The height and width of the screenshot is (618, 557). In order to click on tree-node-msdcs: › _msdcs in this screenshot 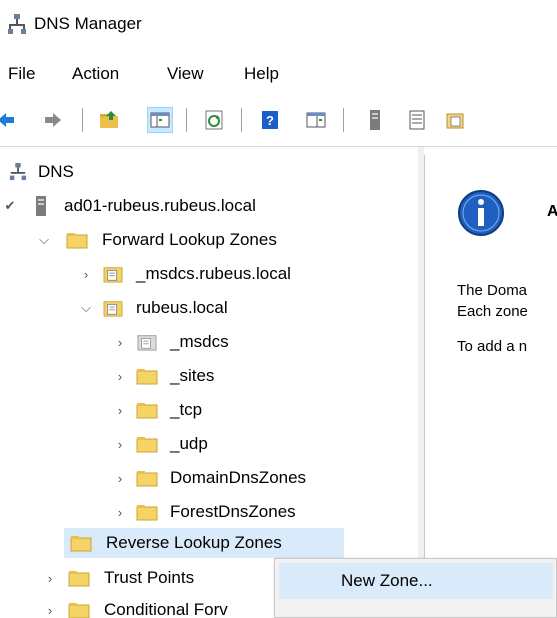, I will do `click(169, 342)`.